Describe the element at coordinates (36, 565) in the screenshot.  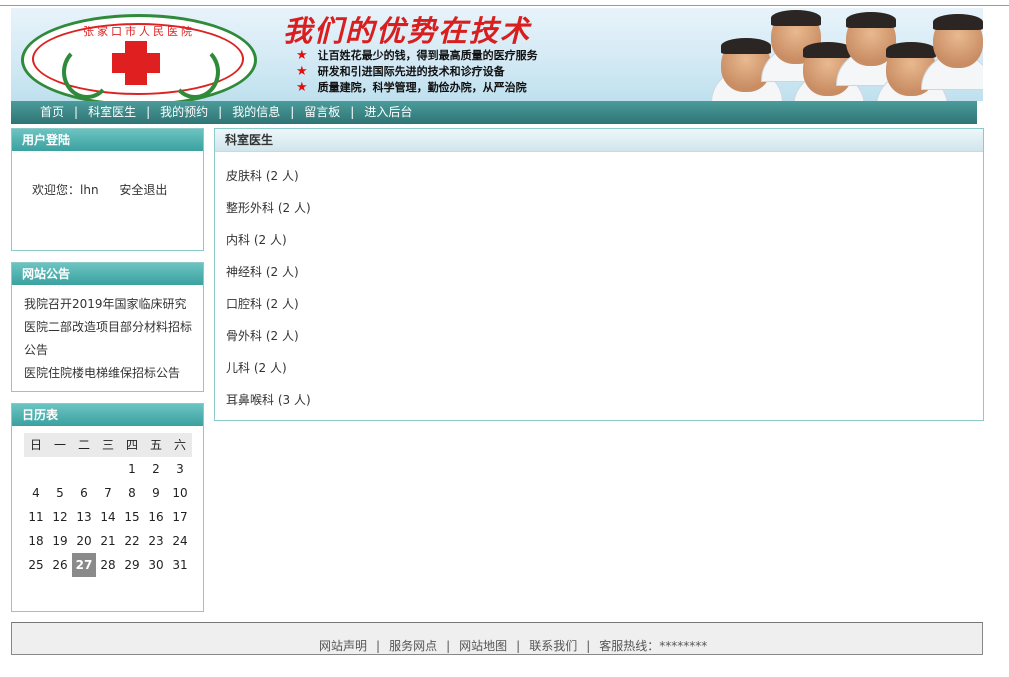
I see `calendar-day: 25` at that location.